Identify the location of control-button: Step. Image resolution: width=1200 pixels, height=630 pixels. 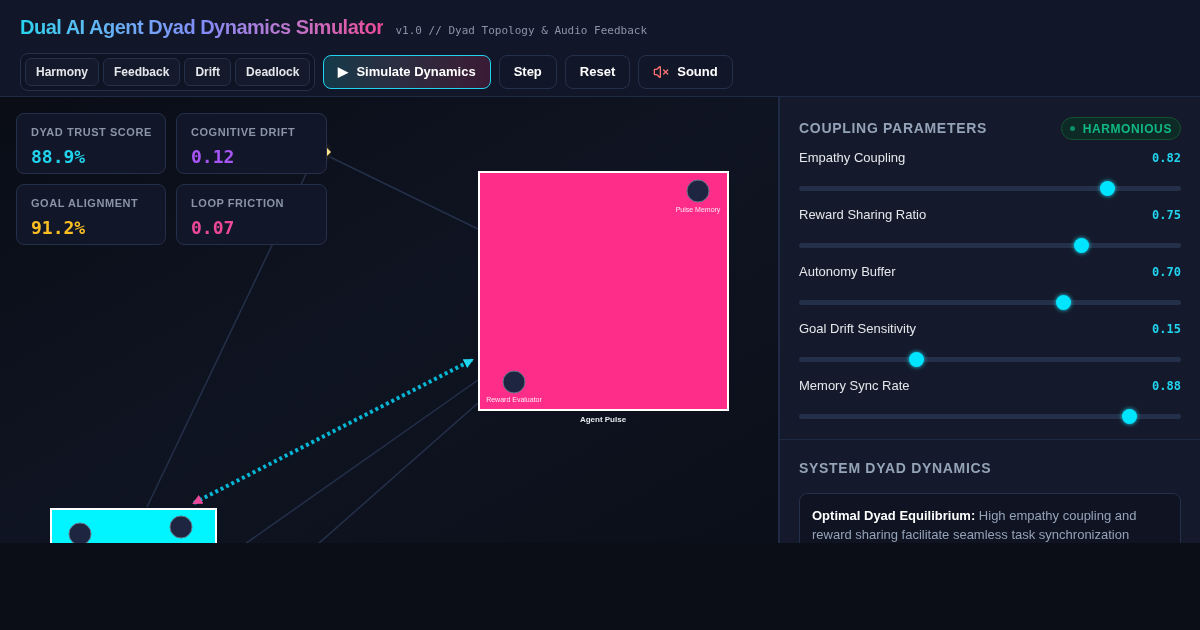
(527, 72).